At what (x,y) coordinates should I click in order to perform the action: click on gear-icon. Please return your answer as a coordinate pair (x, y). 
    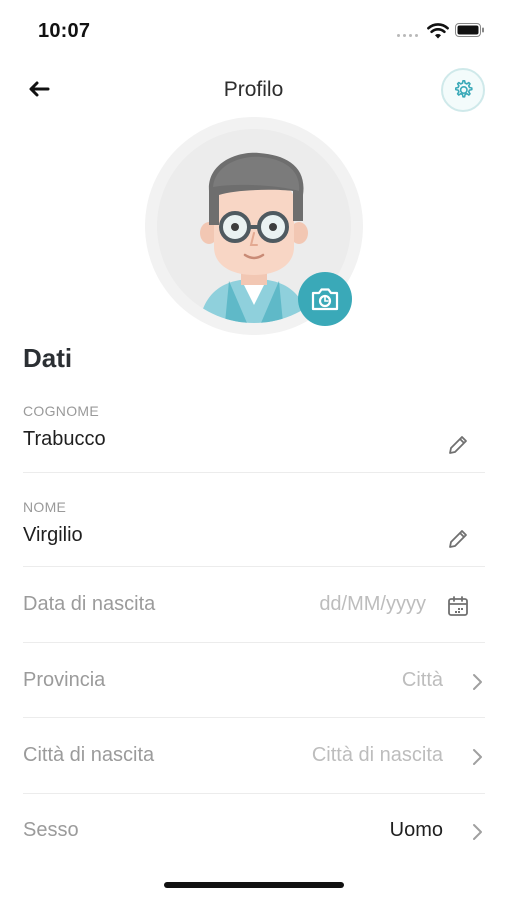
    Looking at the image, I should click on (464, 89).